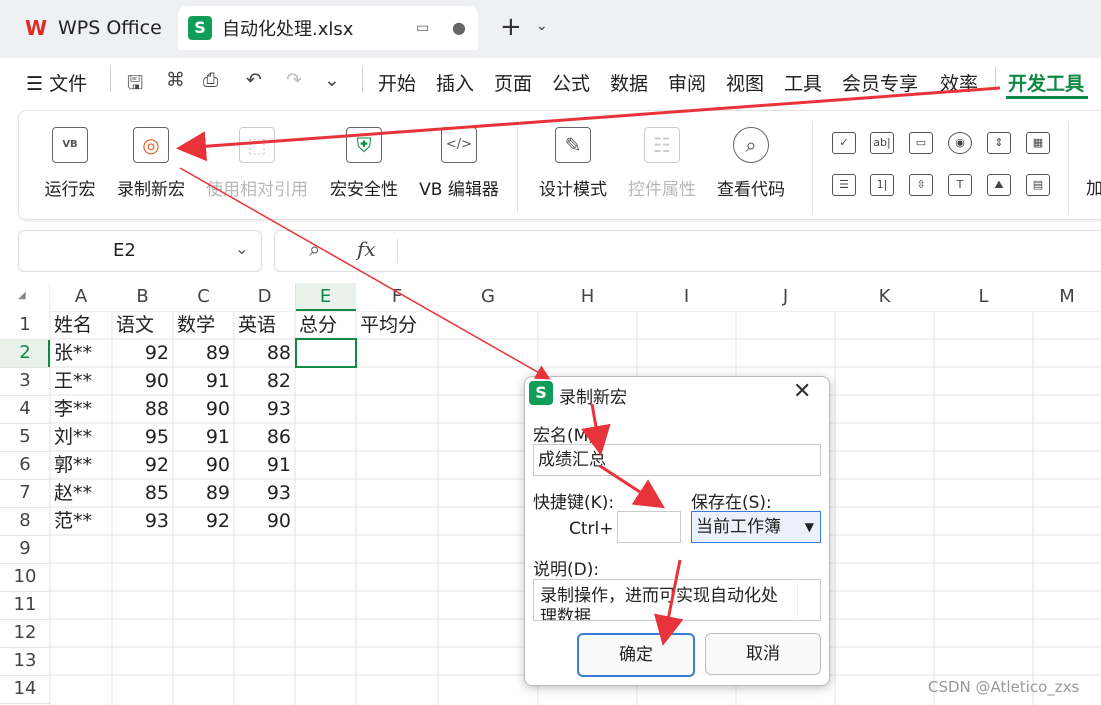 The image size is (1101, 705). I want to click on arrow-to-ok, so click(668, 602).